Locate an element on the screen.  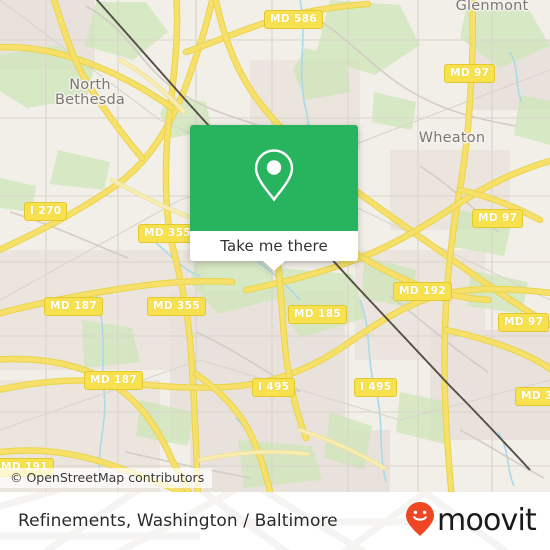
highway-shield: I 270 is located at coordinates (46, 211).